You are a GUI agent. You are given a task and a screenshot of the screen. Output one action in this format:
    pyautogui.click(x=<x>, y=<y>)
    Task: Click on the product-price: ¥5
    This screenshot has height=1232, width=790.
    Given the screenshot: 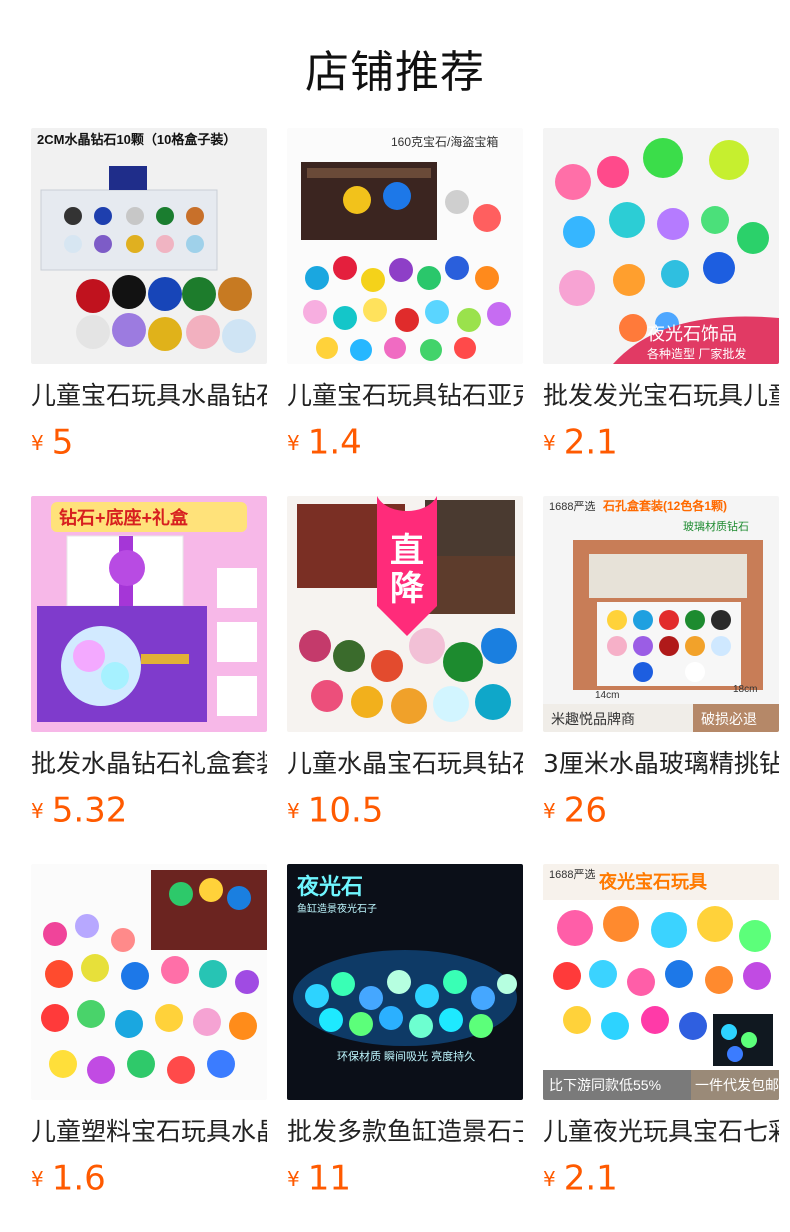 What is the action you would take?
    pyautogui.click(x=149, y=442)
    